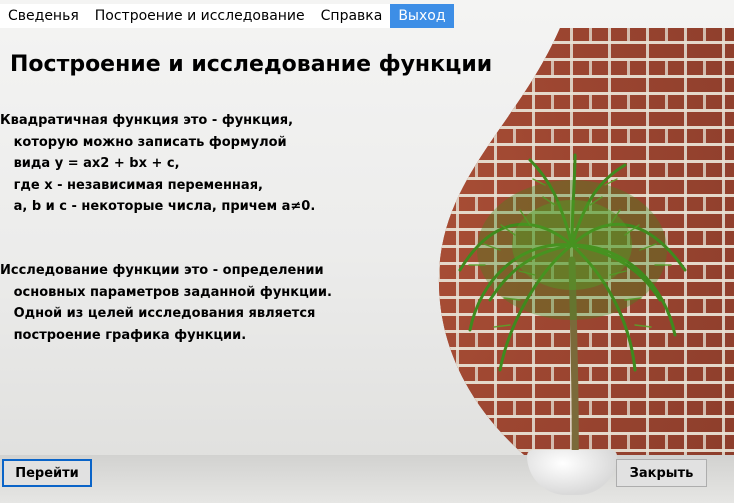 This screenshot has height=503, width=734. Describe the element at coordinates (200, 16) in the screenshot. I see `menu-item-build-research: Построение и исследование` at that location.